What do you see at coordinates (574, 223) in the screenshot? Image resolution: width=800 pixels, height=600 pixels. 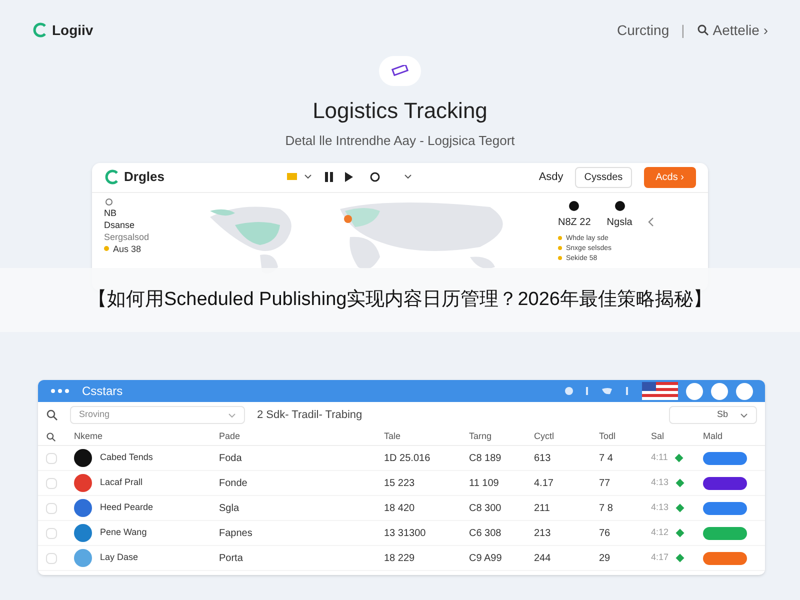 I see `stat-value: N8Z 22` at bounding box center [574, 223].